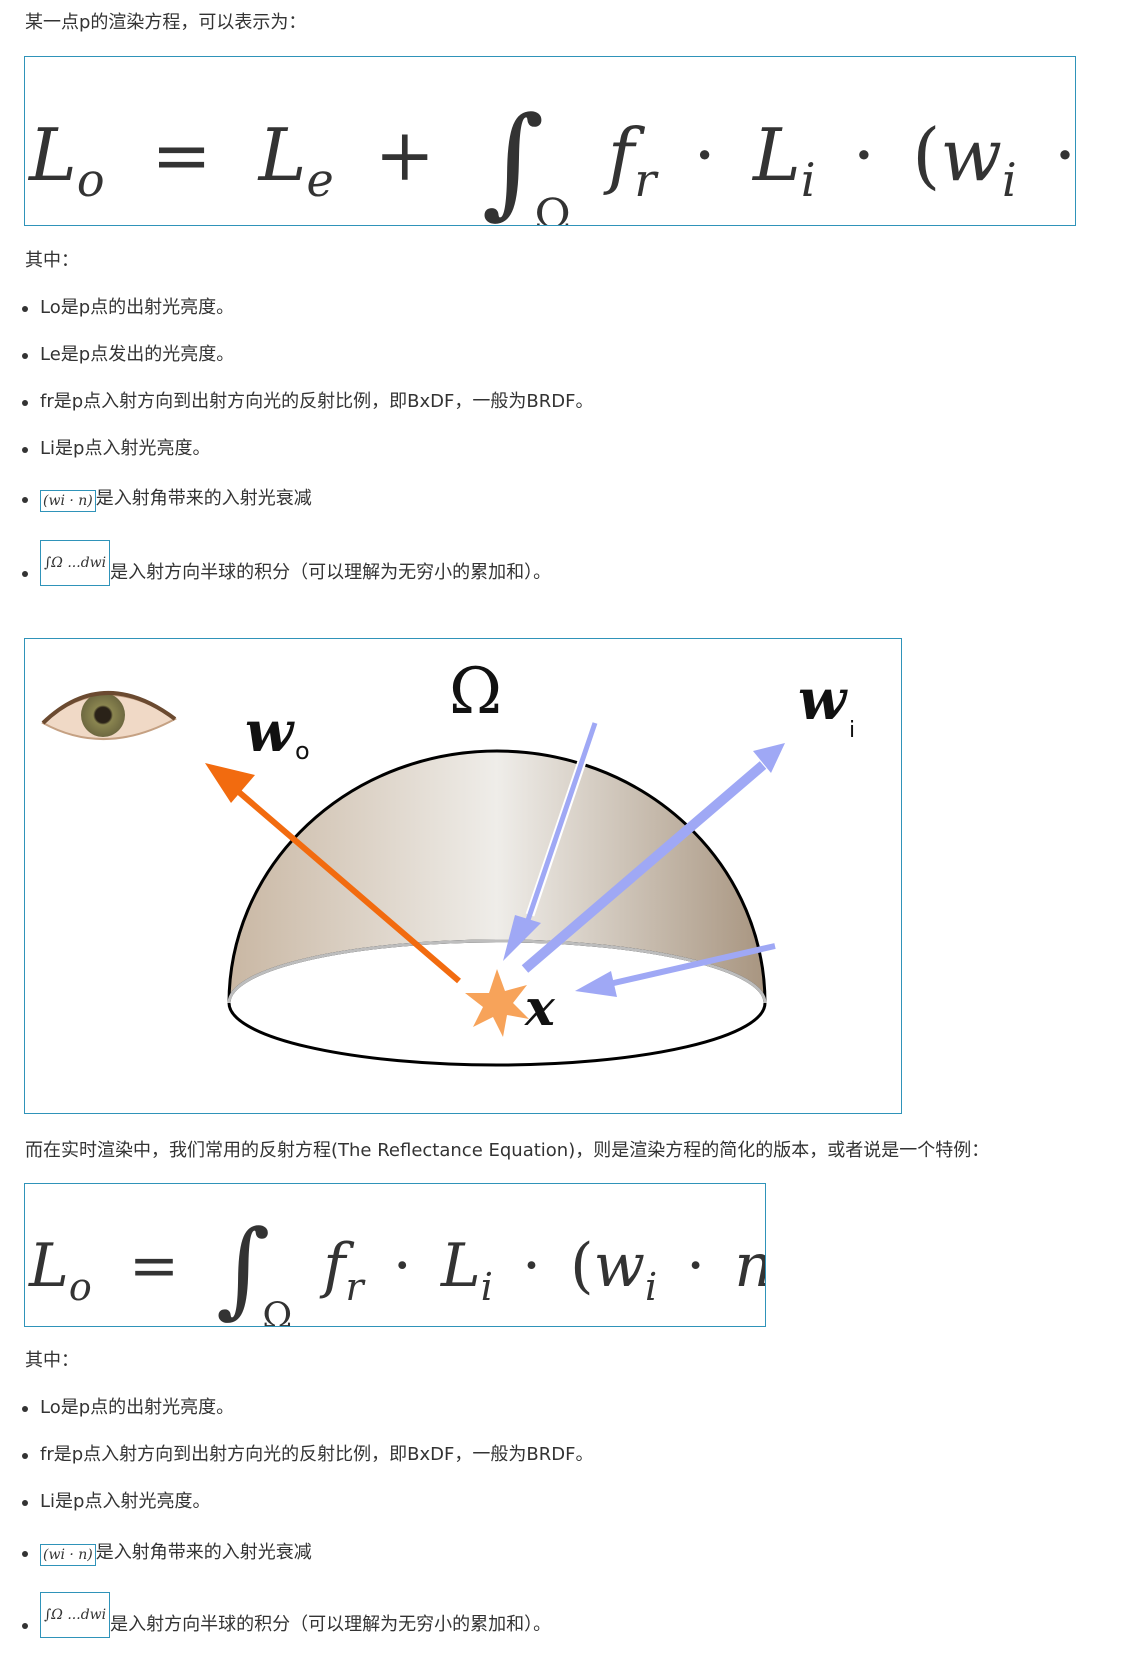  What do you see at coordinates (302, 751) in the screenshot?
I see `wo-subscript: o` at bounding box center [302, 751].